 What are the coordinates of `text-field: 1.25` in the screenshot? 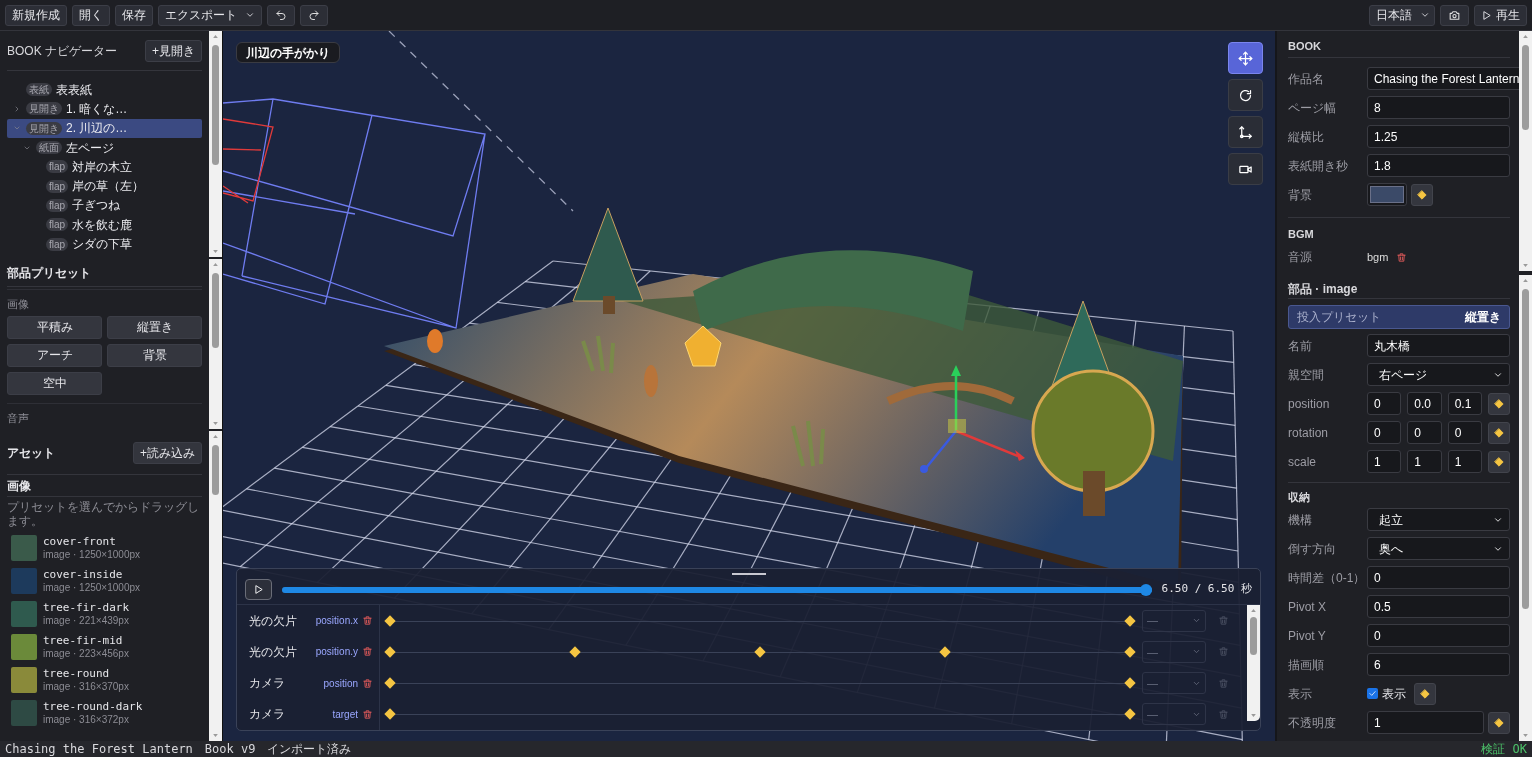 It's located at (1438, 136).